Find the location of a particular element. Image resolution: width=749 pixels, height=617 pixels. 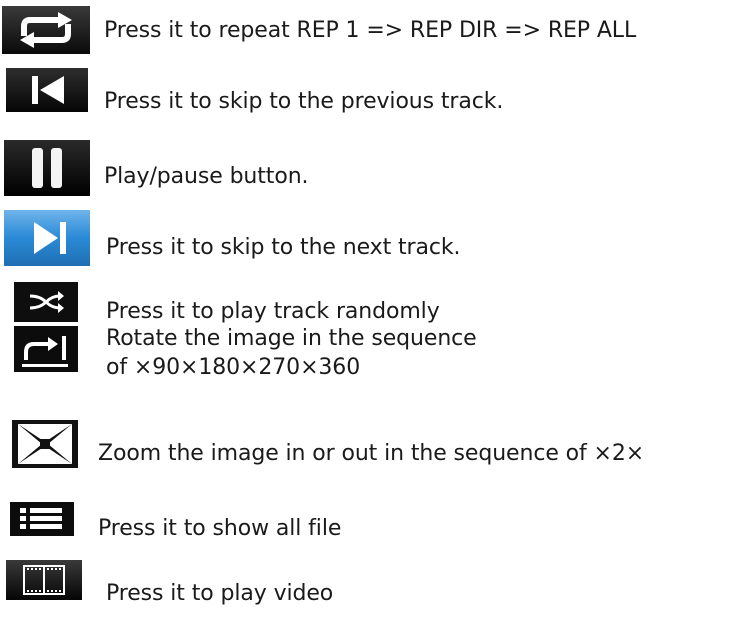

pause-icon is located at coordinates (47, 168).